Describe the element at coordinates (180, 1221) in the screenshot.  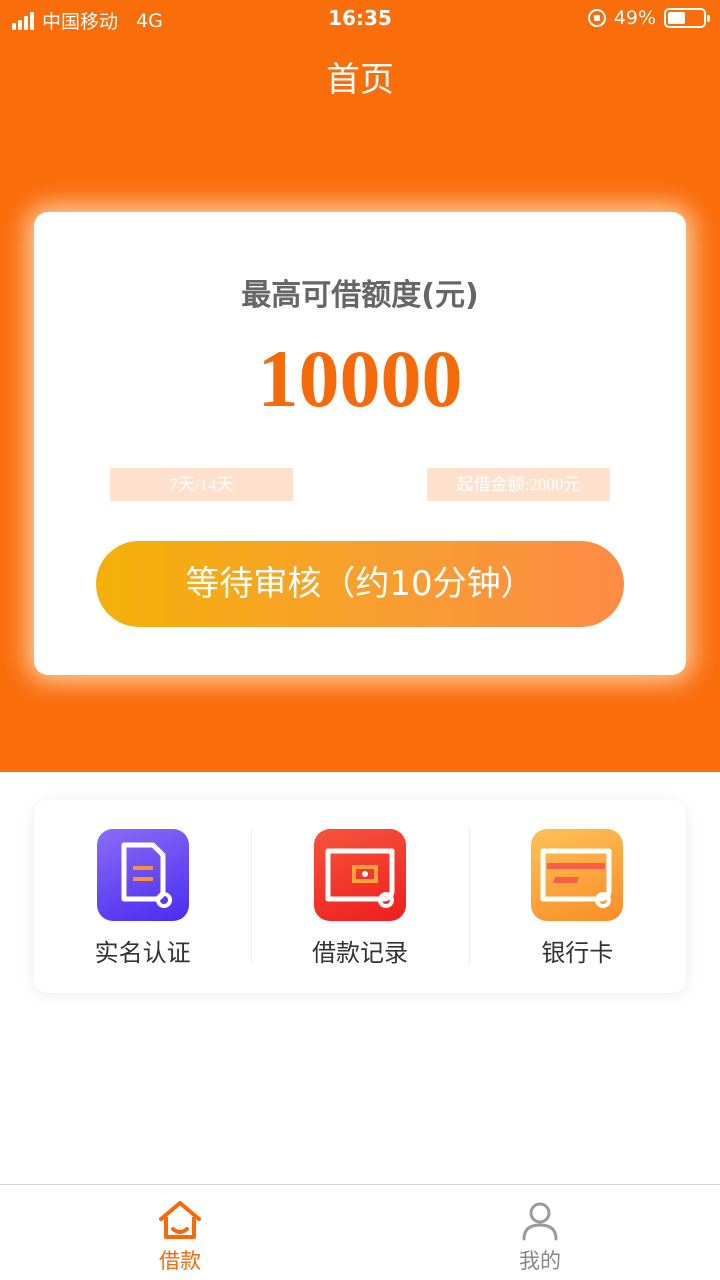
I see `home-icon` at that location.